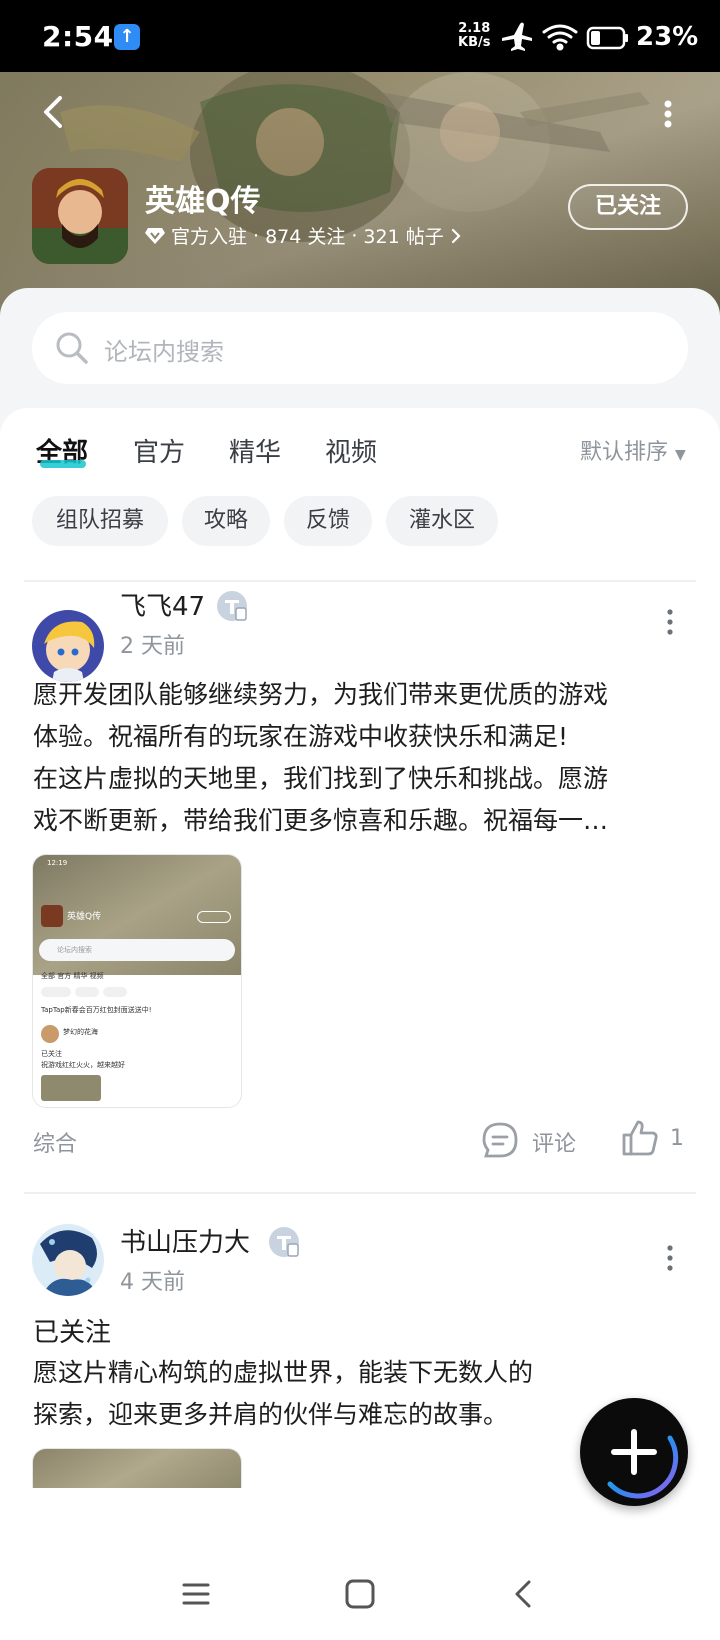  I want to click on game-icon-art, so click(80, 216).